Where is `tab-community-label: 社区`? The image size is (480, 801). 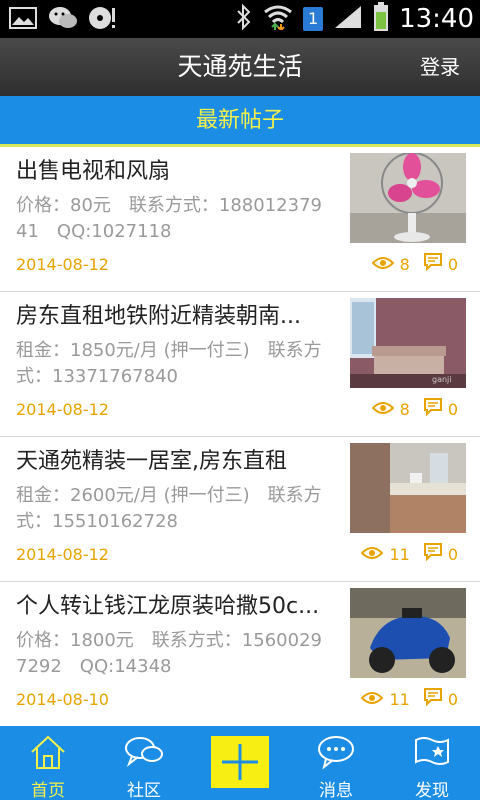 tab-community-label: 社区 is located at coordinates (144, 791).